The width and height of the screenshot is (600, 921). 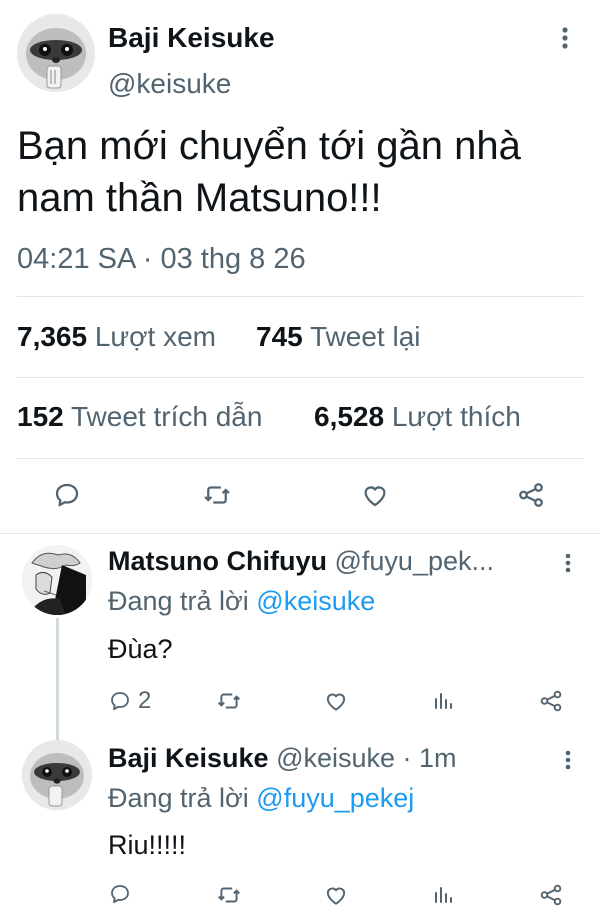 I want to click on quotes-count: 152, so click(x=40, y=416).